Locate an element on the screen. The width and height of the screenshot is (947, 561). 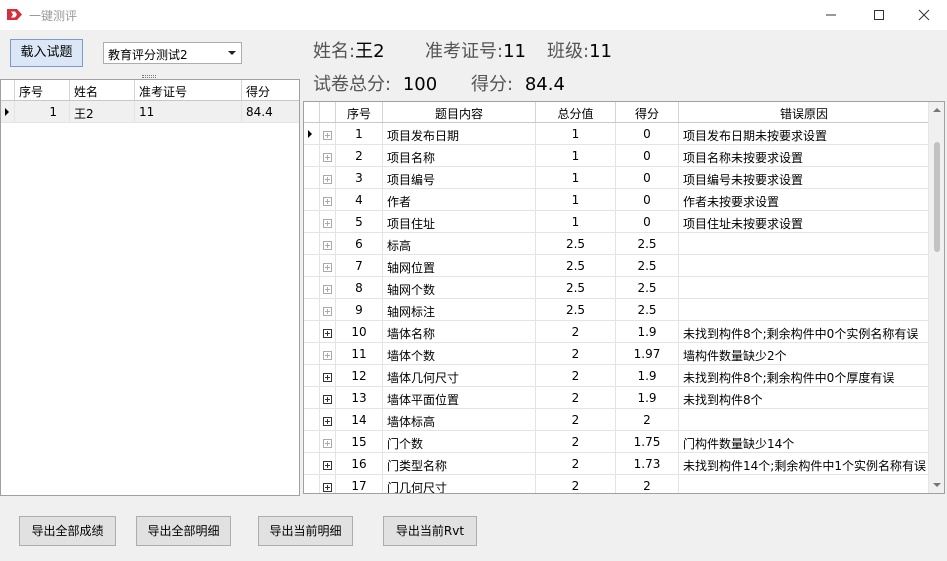
cell-reason: 未找到构件14个;剩余构件中1个实例名称有误 is located at coordinates (804, 463).